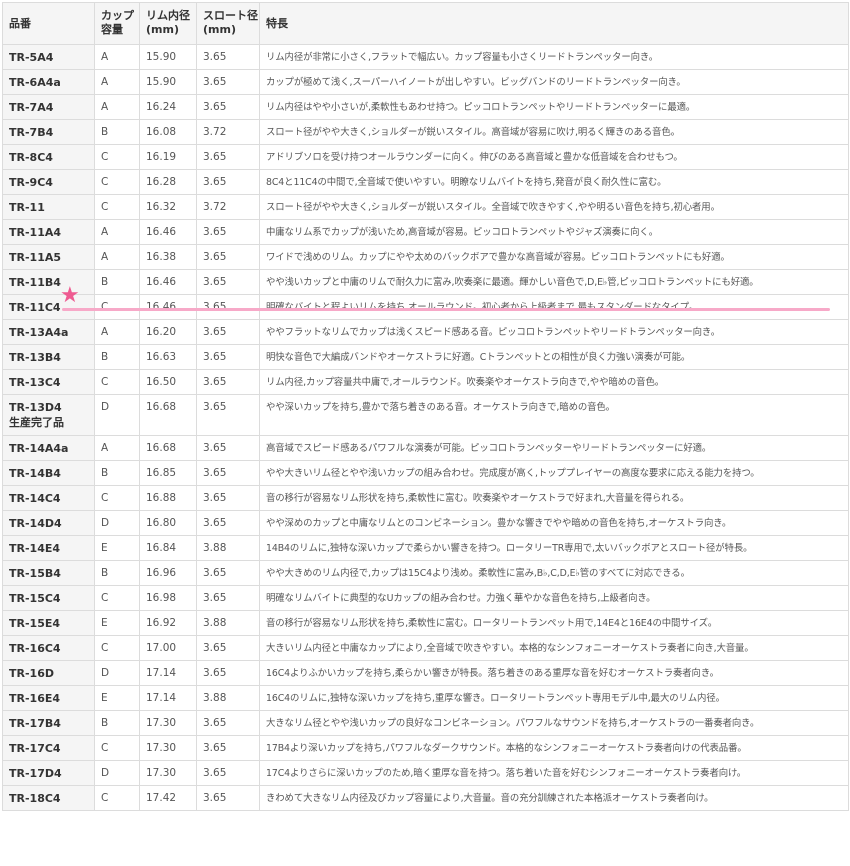 This screenshot has height=866, width=850. I want to click on header-rim: リム内径 (mm), so click(168, 23).